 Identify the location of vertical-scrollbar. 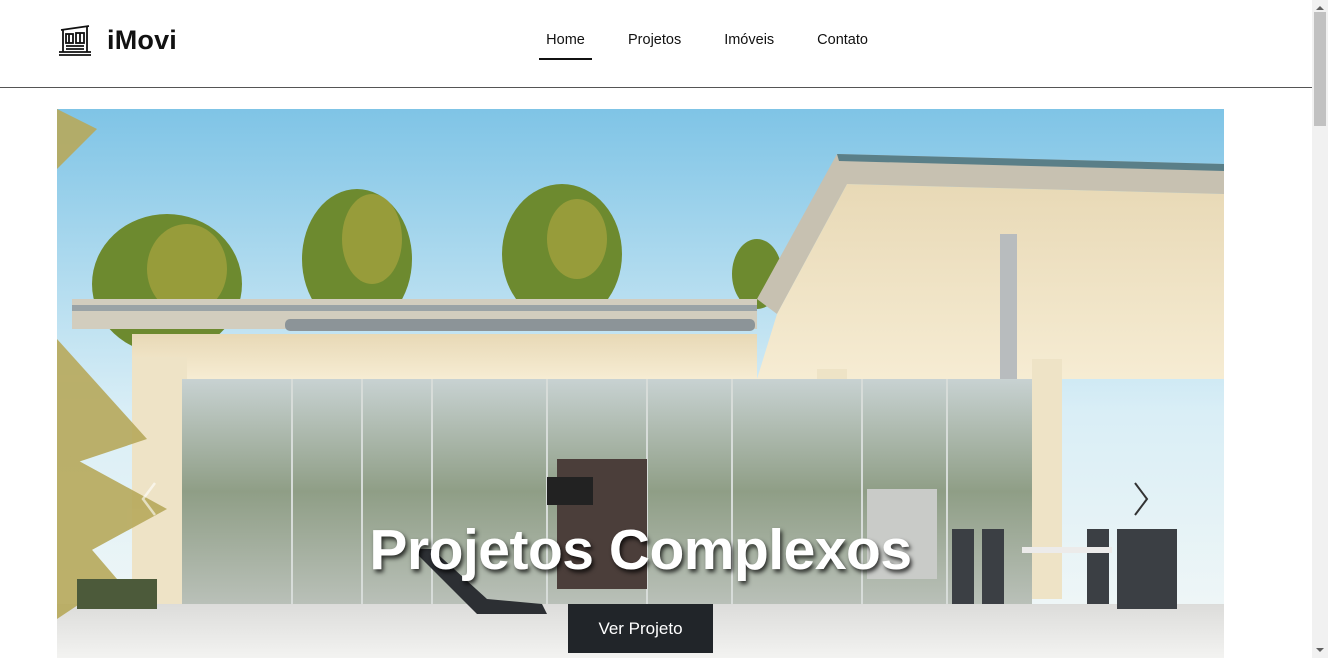
(1320, 329).